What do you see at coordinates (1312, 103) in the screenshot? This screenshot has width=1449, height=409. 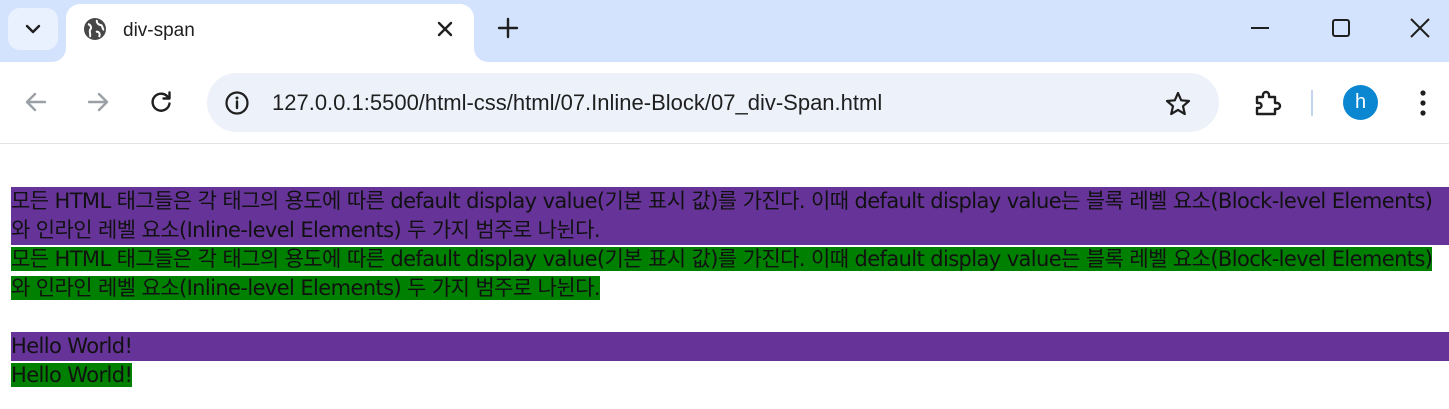 I see `toolbar-divider` at bounding box center [1312, 103].